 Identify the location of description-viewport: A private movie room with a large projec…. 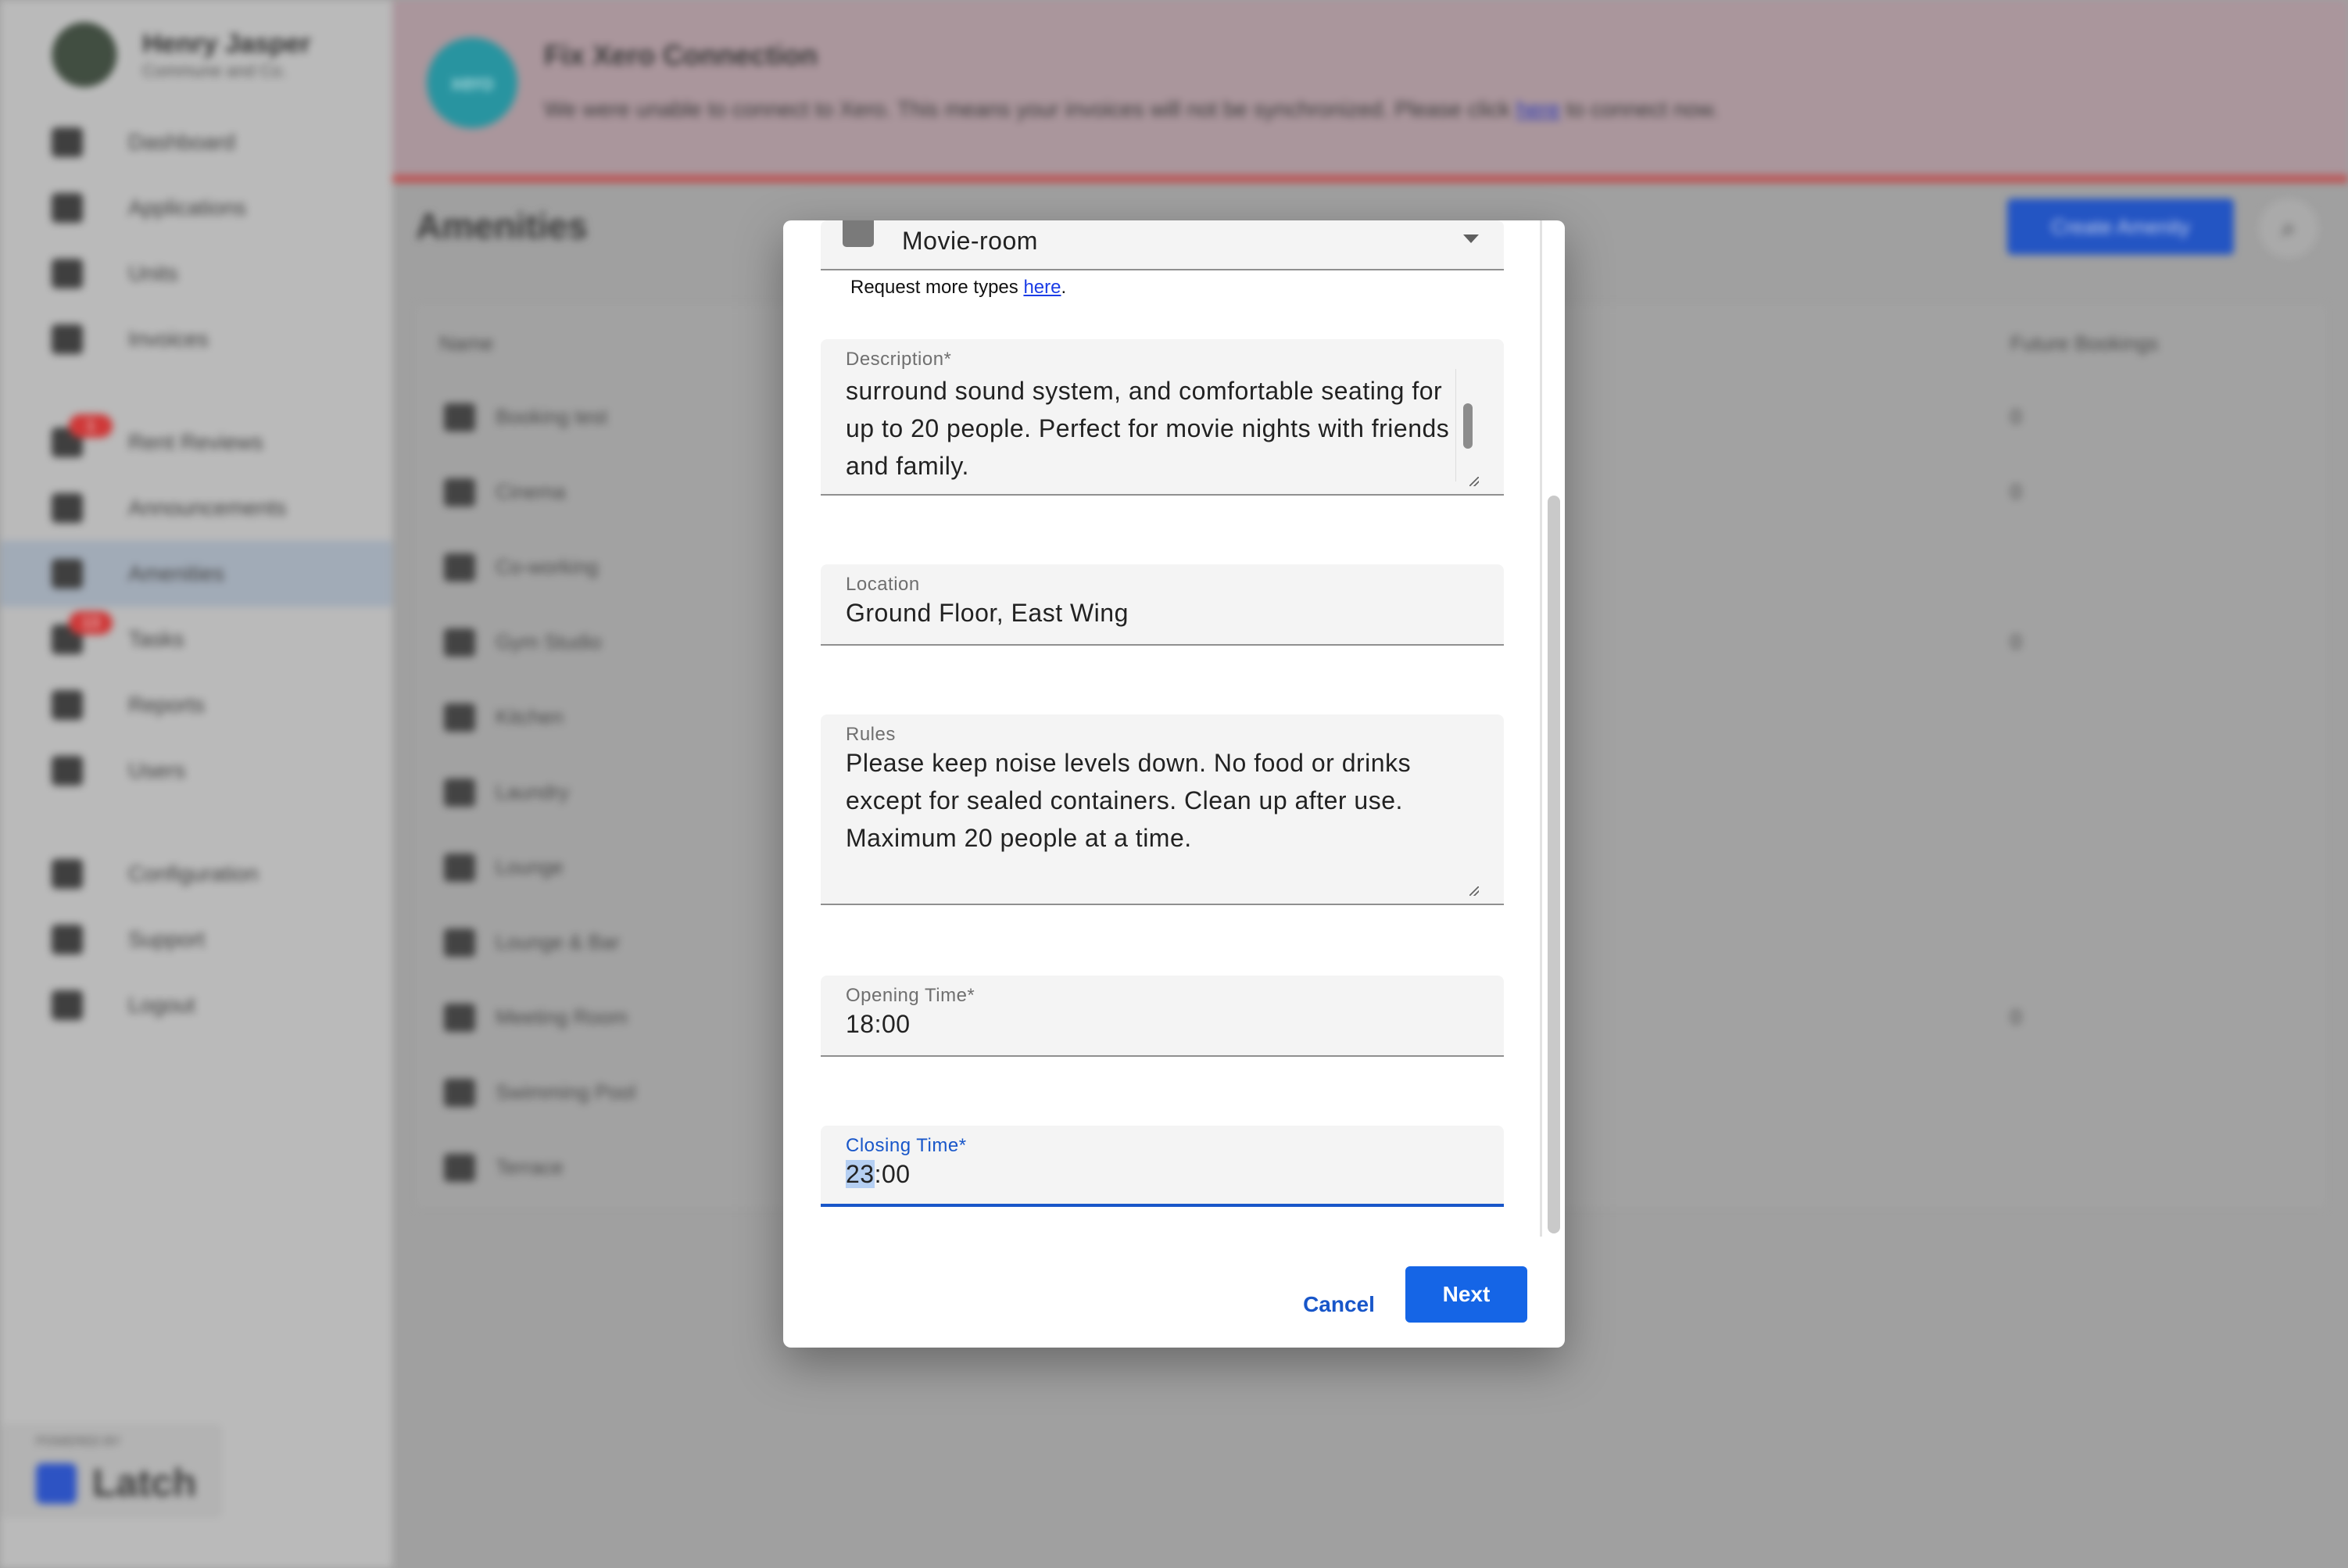
(1154, 427).